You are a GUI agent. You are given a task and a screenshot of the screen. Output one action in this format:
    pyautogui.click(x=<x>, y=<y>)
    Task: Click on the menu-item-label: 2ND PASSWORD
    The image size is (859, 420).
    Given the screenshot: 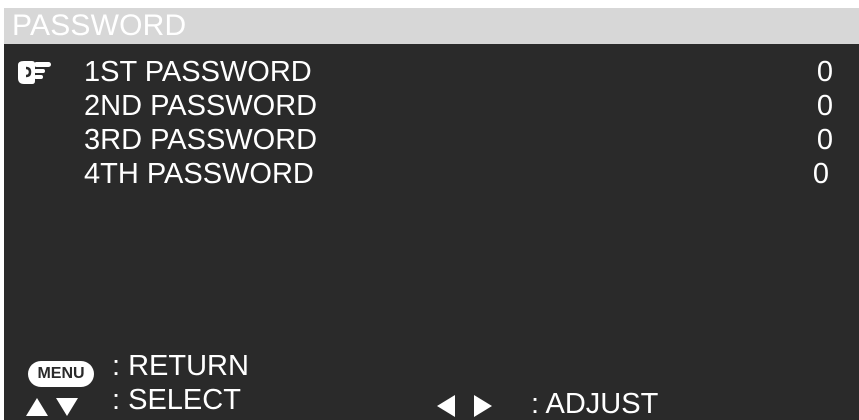 What is the action you would take?
    pyautogui.click(x=201, y=106)
    